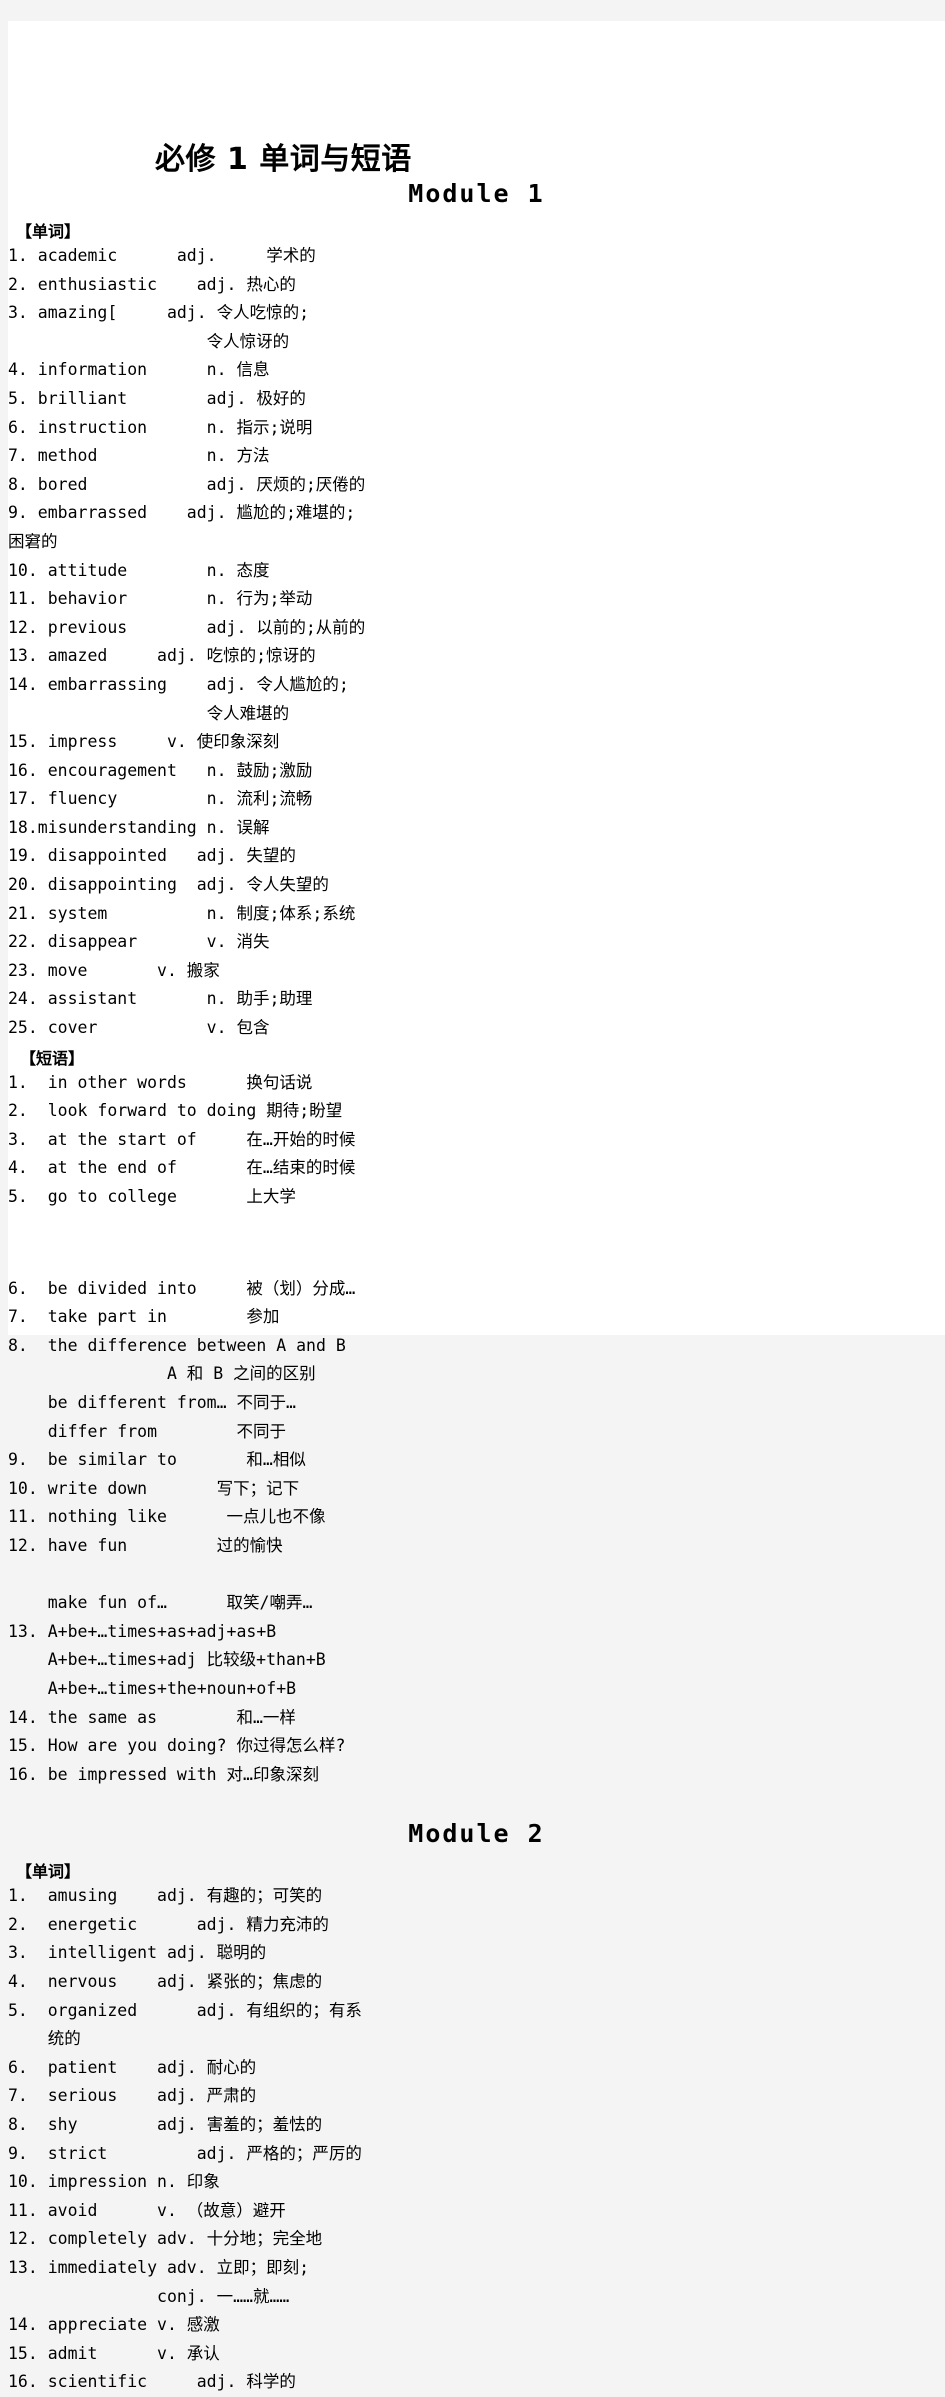 Image resolution: width=945 pixels, height=2397 pixels. Describe the element at coordinates (114, 2182) in the screenshot. I see `entry-line: 10. impression n. 印象` at that location.